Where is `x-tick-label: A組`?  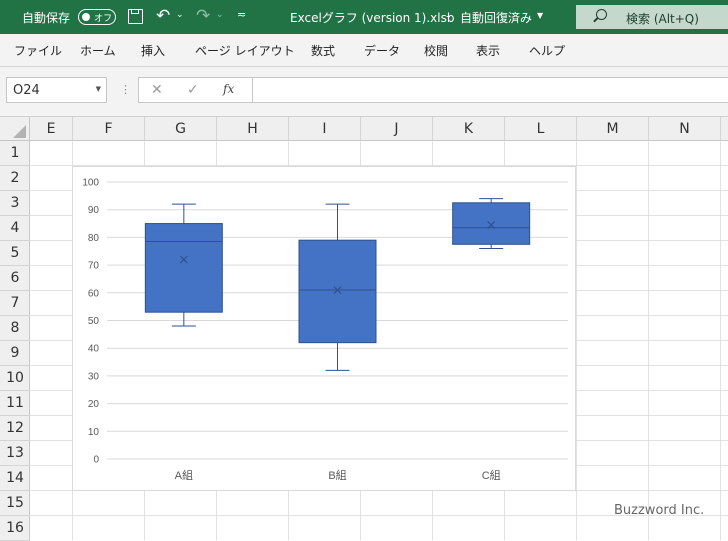
x-tick-label: A組 is located at coordinates (184, 475).